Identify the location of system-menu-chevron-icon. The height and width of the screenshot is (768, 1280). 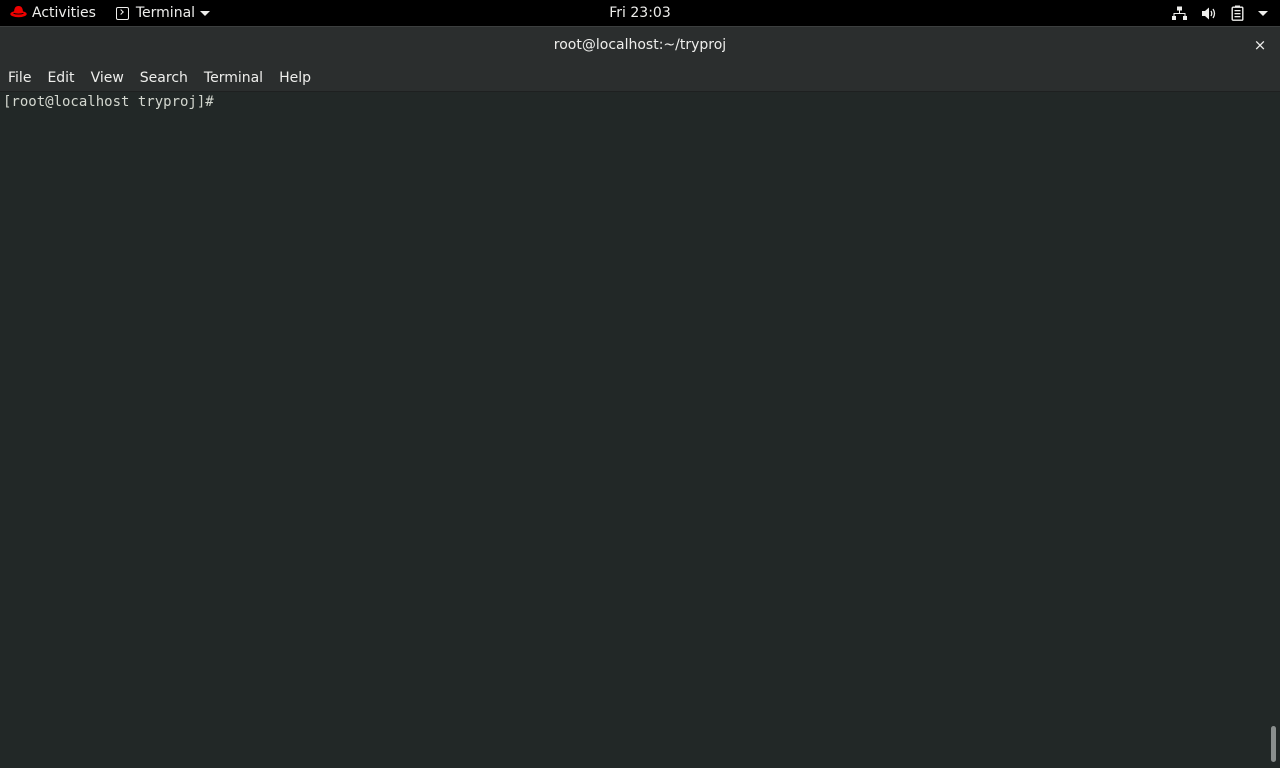
(1263, 13).